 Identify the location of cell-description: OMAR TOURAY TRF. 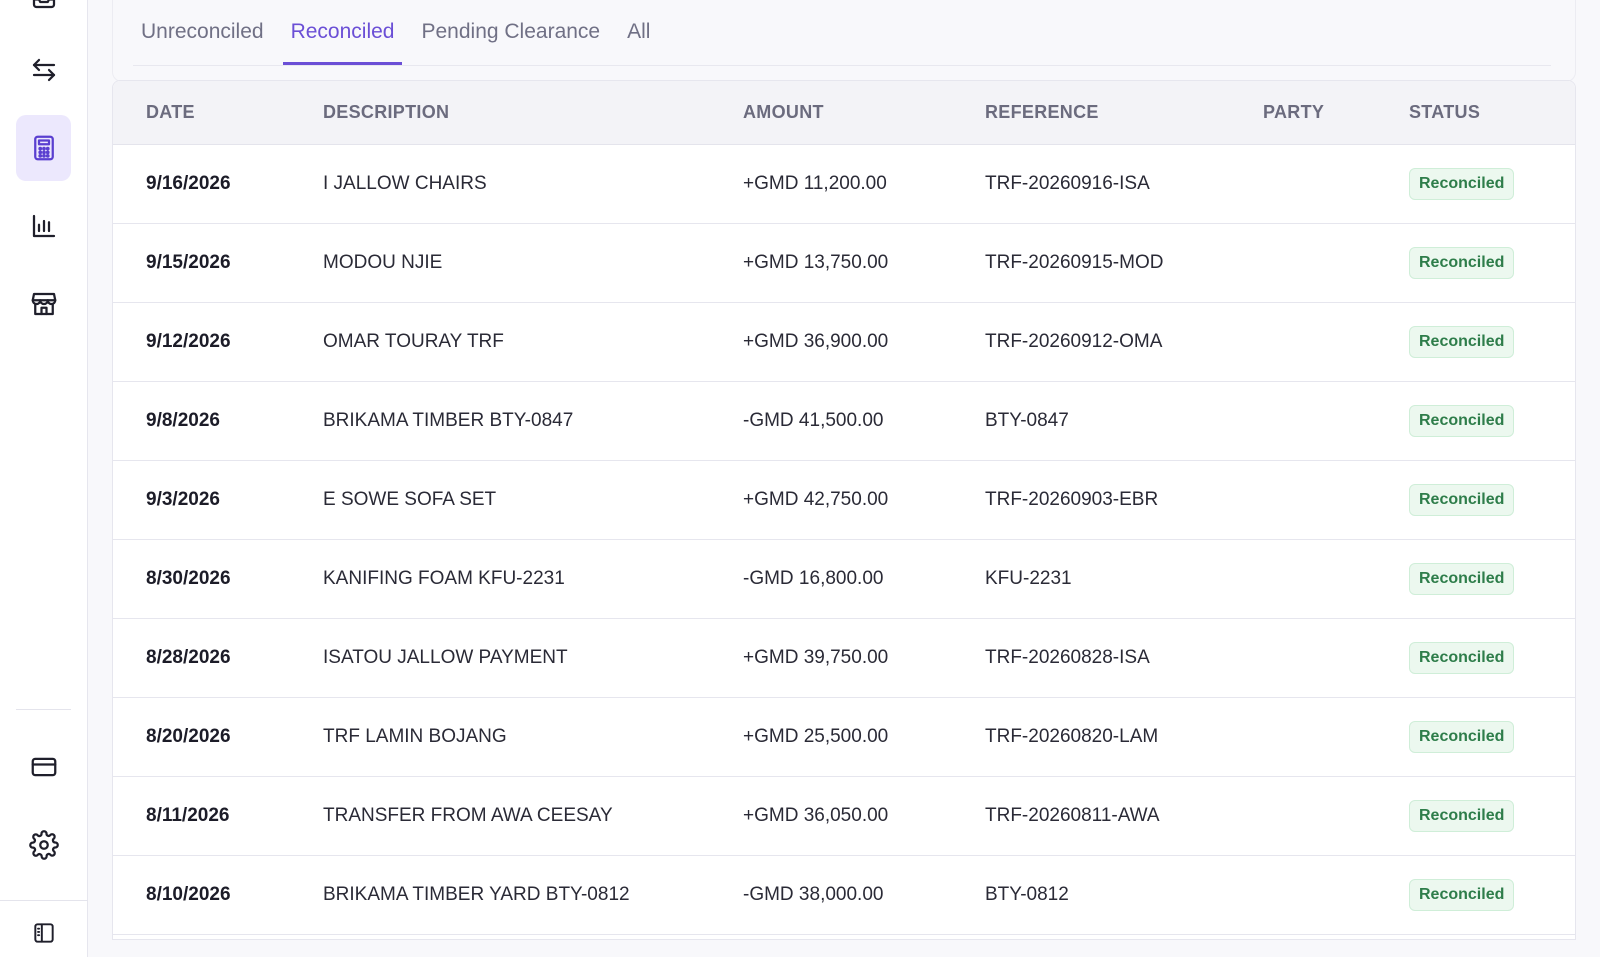
(413, 341).